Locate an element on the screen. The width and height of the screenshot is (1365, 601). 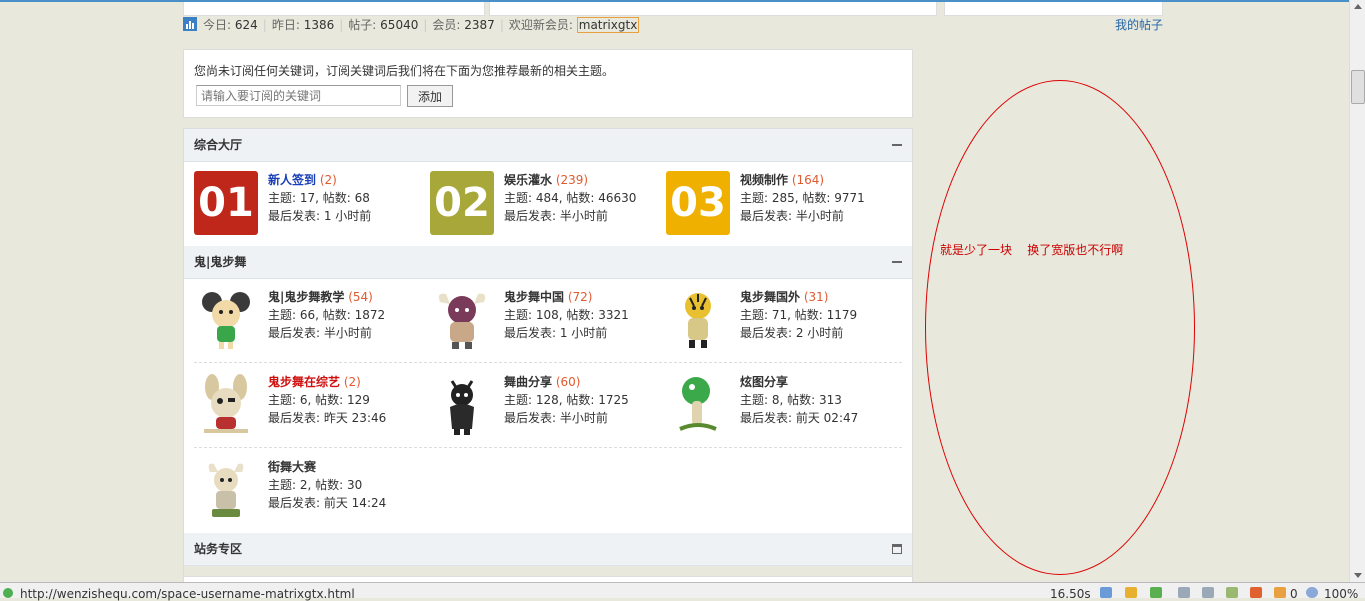
forum-item: 炫图分享 主题: 8, 帖数: 313 最后发表: 前天 02:47 is located at coordinates (781, 408).